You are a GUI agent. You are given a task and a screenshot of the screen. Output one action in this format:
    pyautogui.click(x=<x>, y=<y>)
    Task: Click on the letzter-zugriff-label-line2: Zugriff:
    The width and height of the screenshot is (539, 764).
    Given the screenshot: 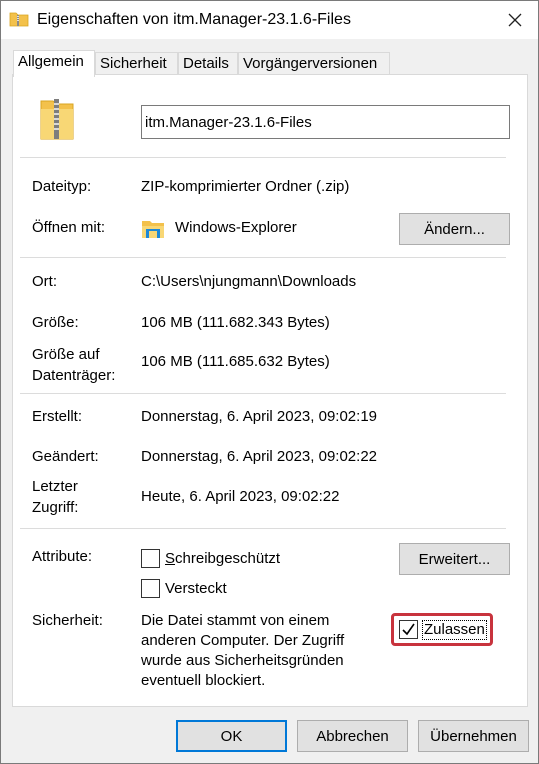 What is the action you would take?
    pyautogui.click(x=55, y=507)
    